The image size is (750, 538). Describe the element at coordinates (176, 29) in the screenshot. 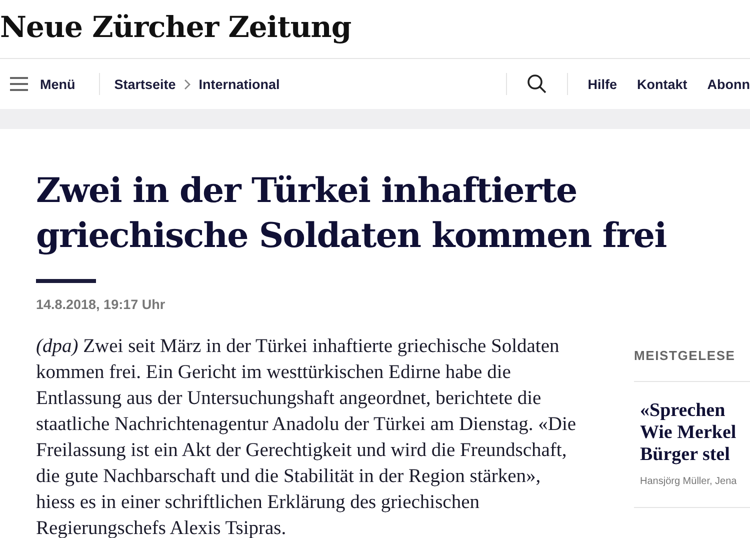

I see `newspaper-logo: Neue Zürcher Zeitung` at that location.